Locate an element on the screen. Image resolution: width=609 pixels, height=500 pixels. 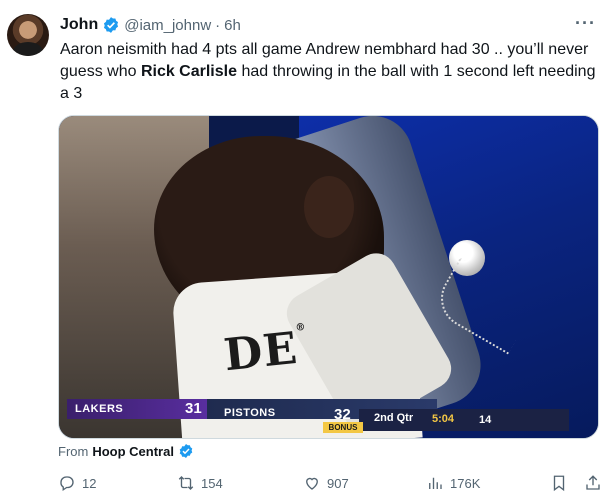
bookmark-button is located at coordinates (559, 483).